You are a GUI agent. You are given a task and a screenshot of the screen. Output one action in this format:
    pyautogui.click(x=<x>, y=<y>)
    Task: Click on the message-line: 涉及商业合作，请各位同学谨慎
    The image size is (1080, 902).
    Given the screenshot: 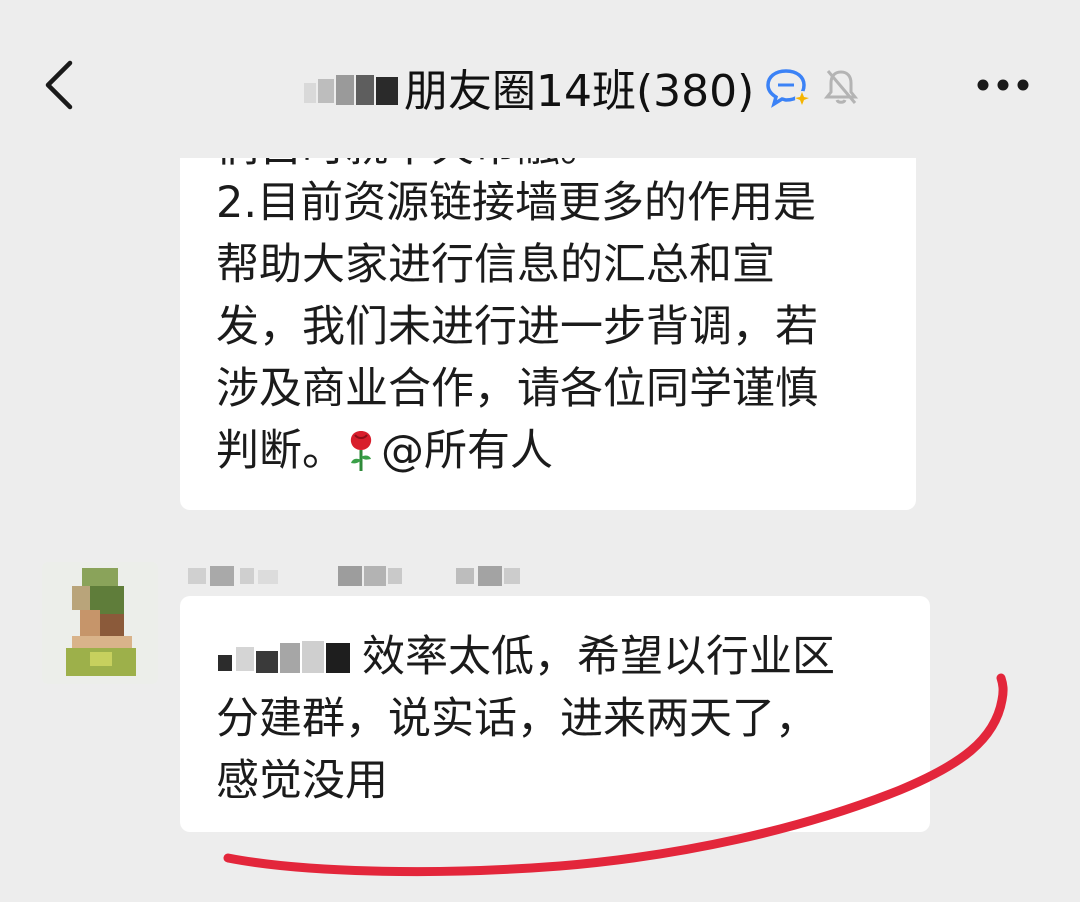 What is the action you would take?
    pyautogui.click(x=517, y=389)
    